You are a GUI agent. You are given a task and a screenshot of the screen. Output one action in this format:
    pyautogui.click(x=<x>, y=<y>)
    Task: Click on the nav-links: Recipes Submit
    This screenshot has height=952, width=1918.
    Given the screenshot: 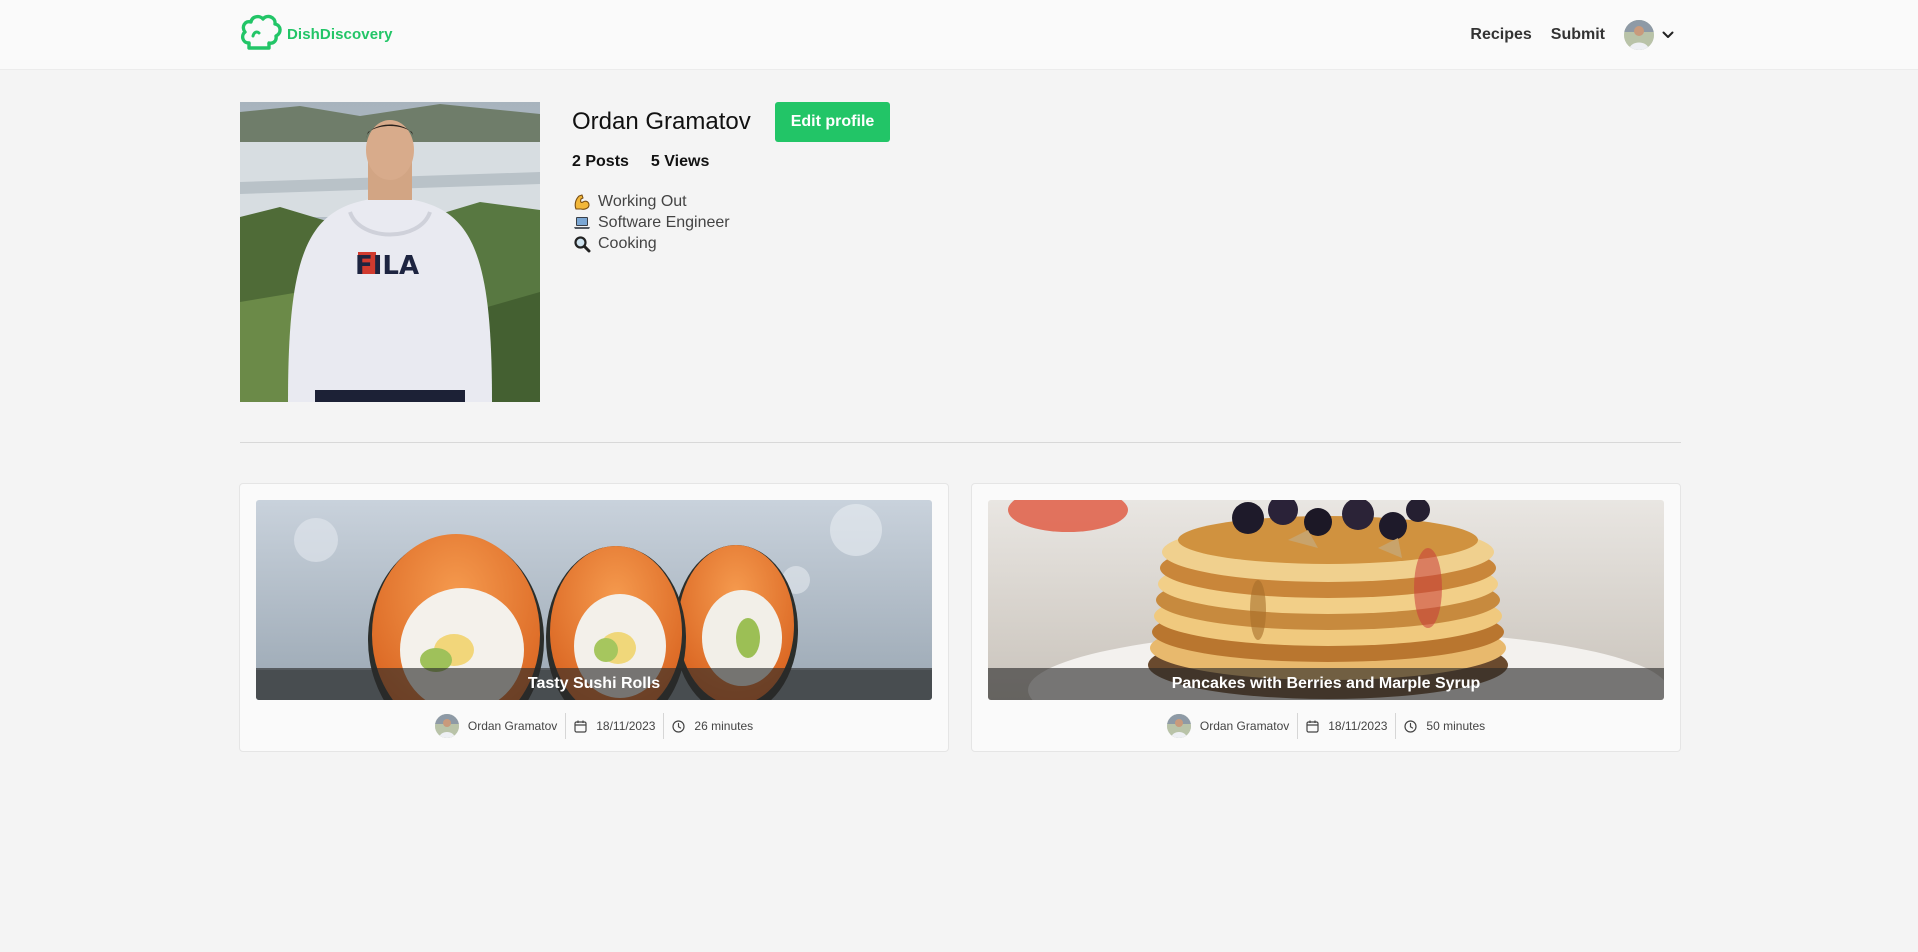 What is the action you would take?
    pyautogui.click(x=1562, y=35)
    